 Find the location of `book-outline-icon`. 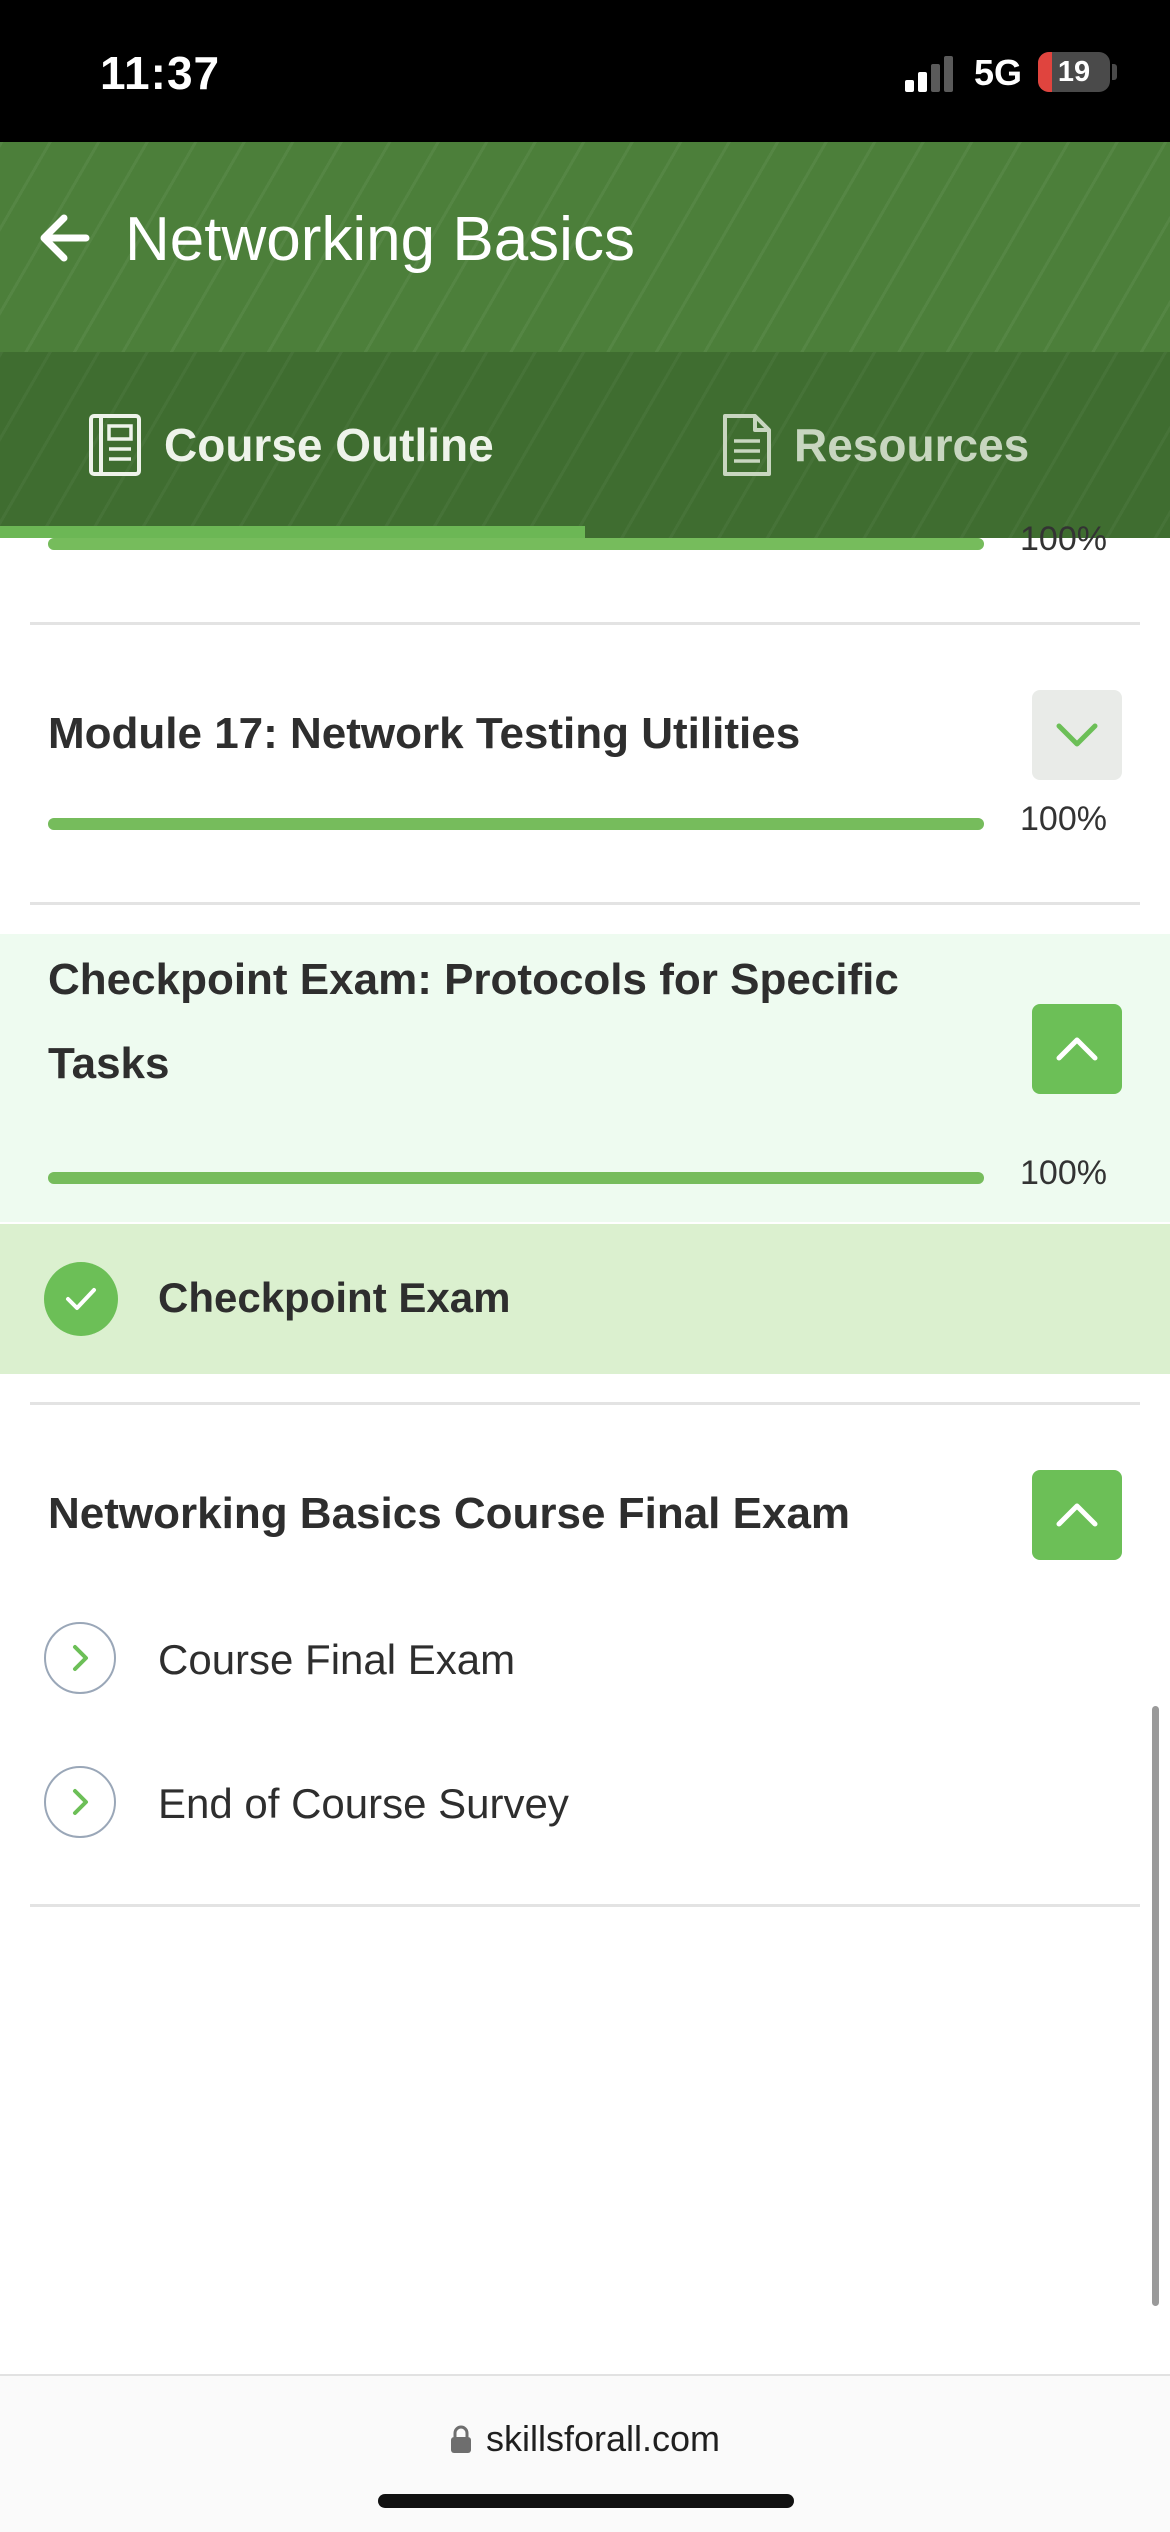

book-outline-icon is located at coordinates (115, 445).